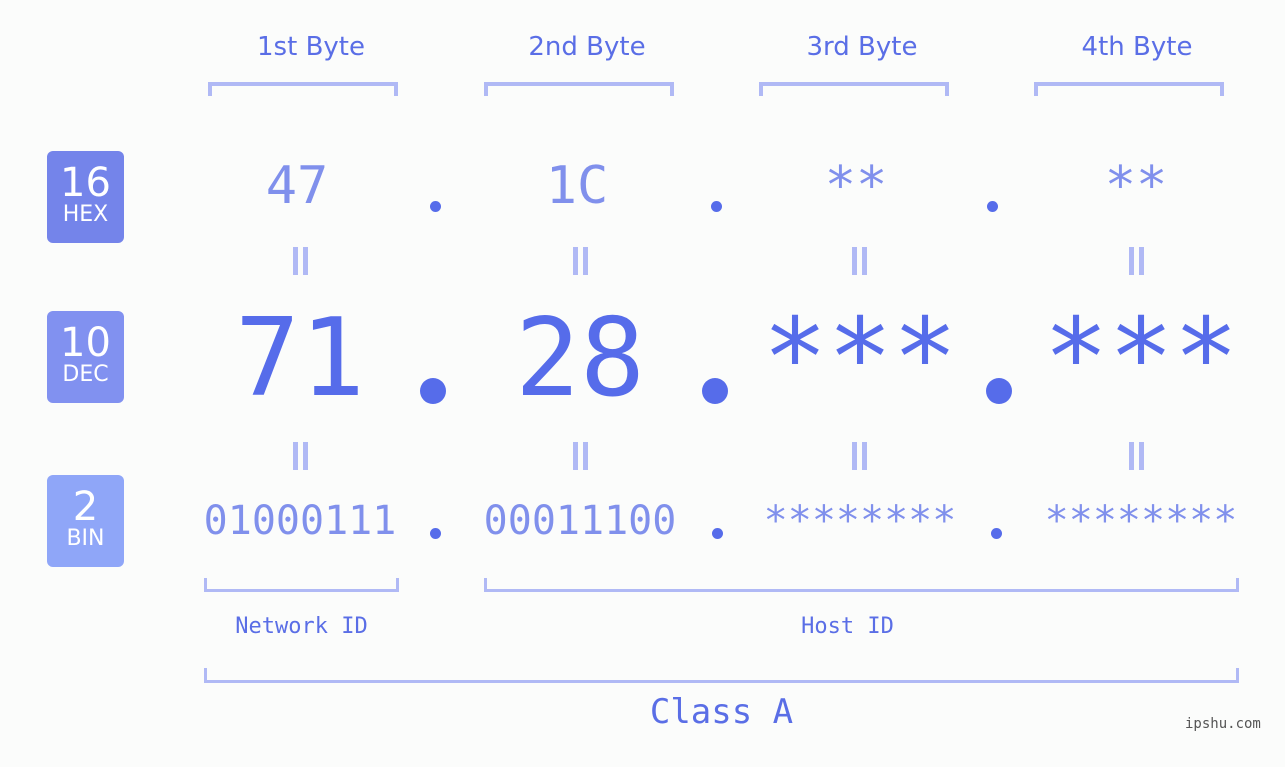 This screenshot has height=767, width=1285. What do you see at coordinates (300, 358) in the screenshot?
I see `dec-byte-1: 71` at bounding box center [300, 358].